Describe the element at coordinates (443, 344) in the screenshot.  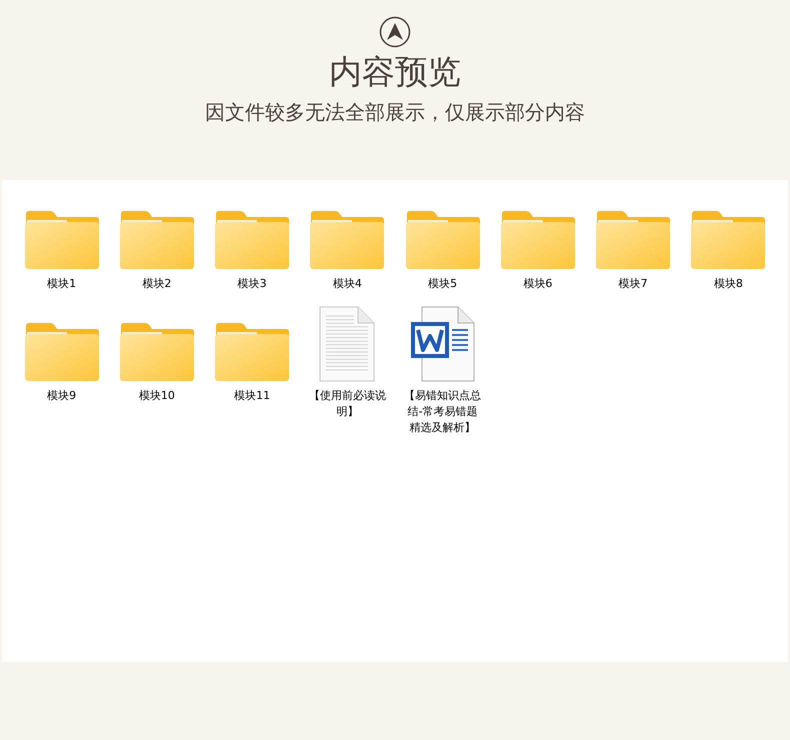
I see `word-document-icon` at that location.